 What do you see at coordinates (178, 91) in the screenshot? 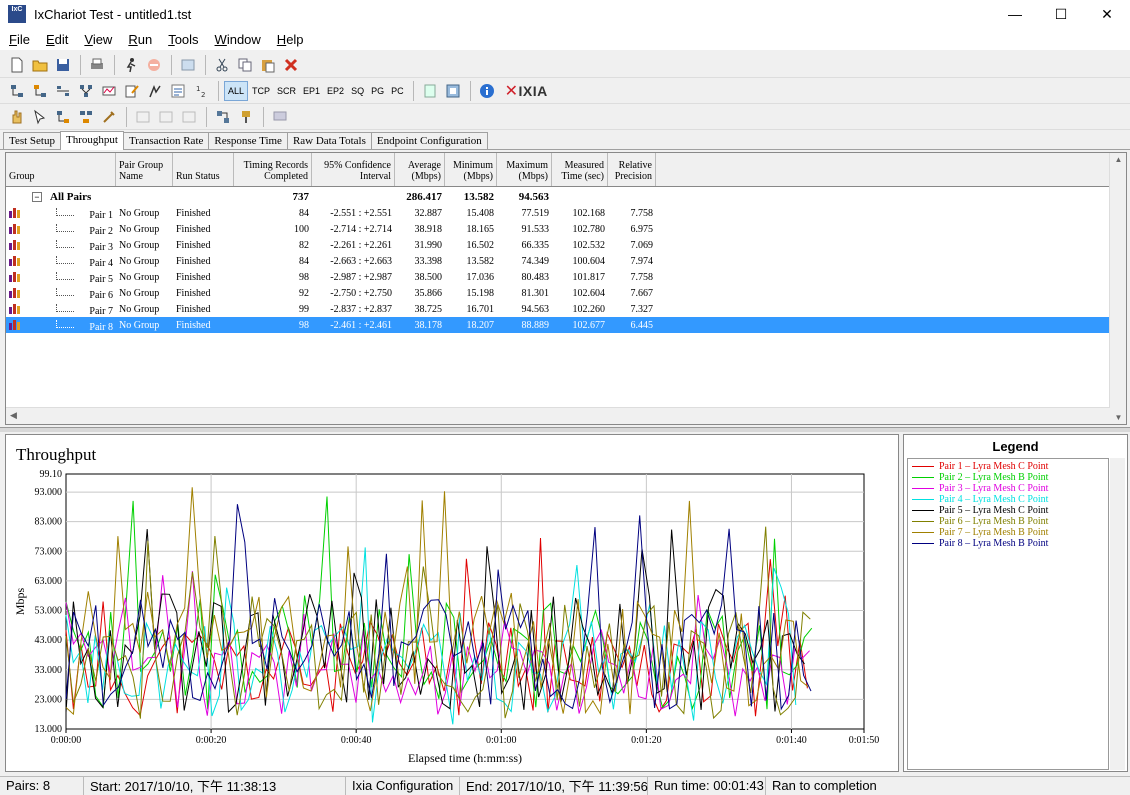
I see `options-icon` at bounding box center [178, 91].